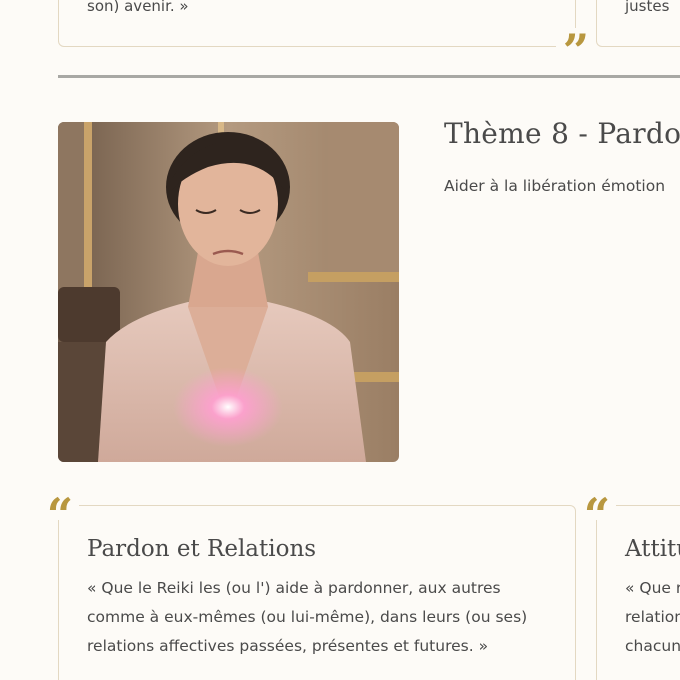 This screenshot has height=680, width=680. I want to click on quote-card-text-tail: son) avenir. », so click(138, 7).